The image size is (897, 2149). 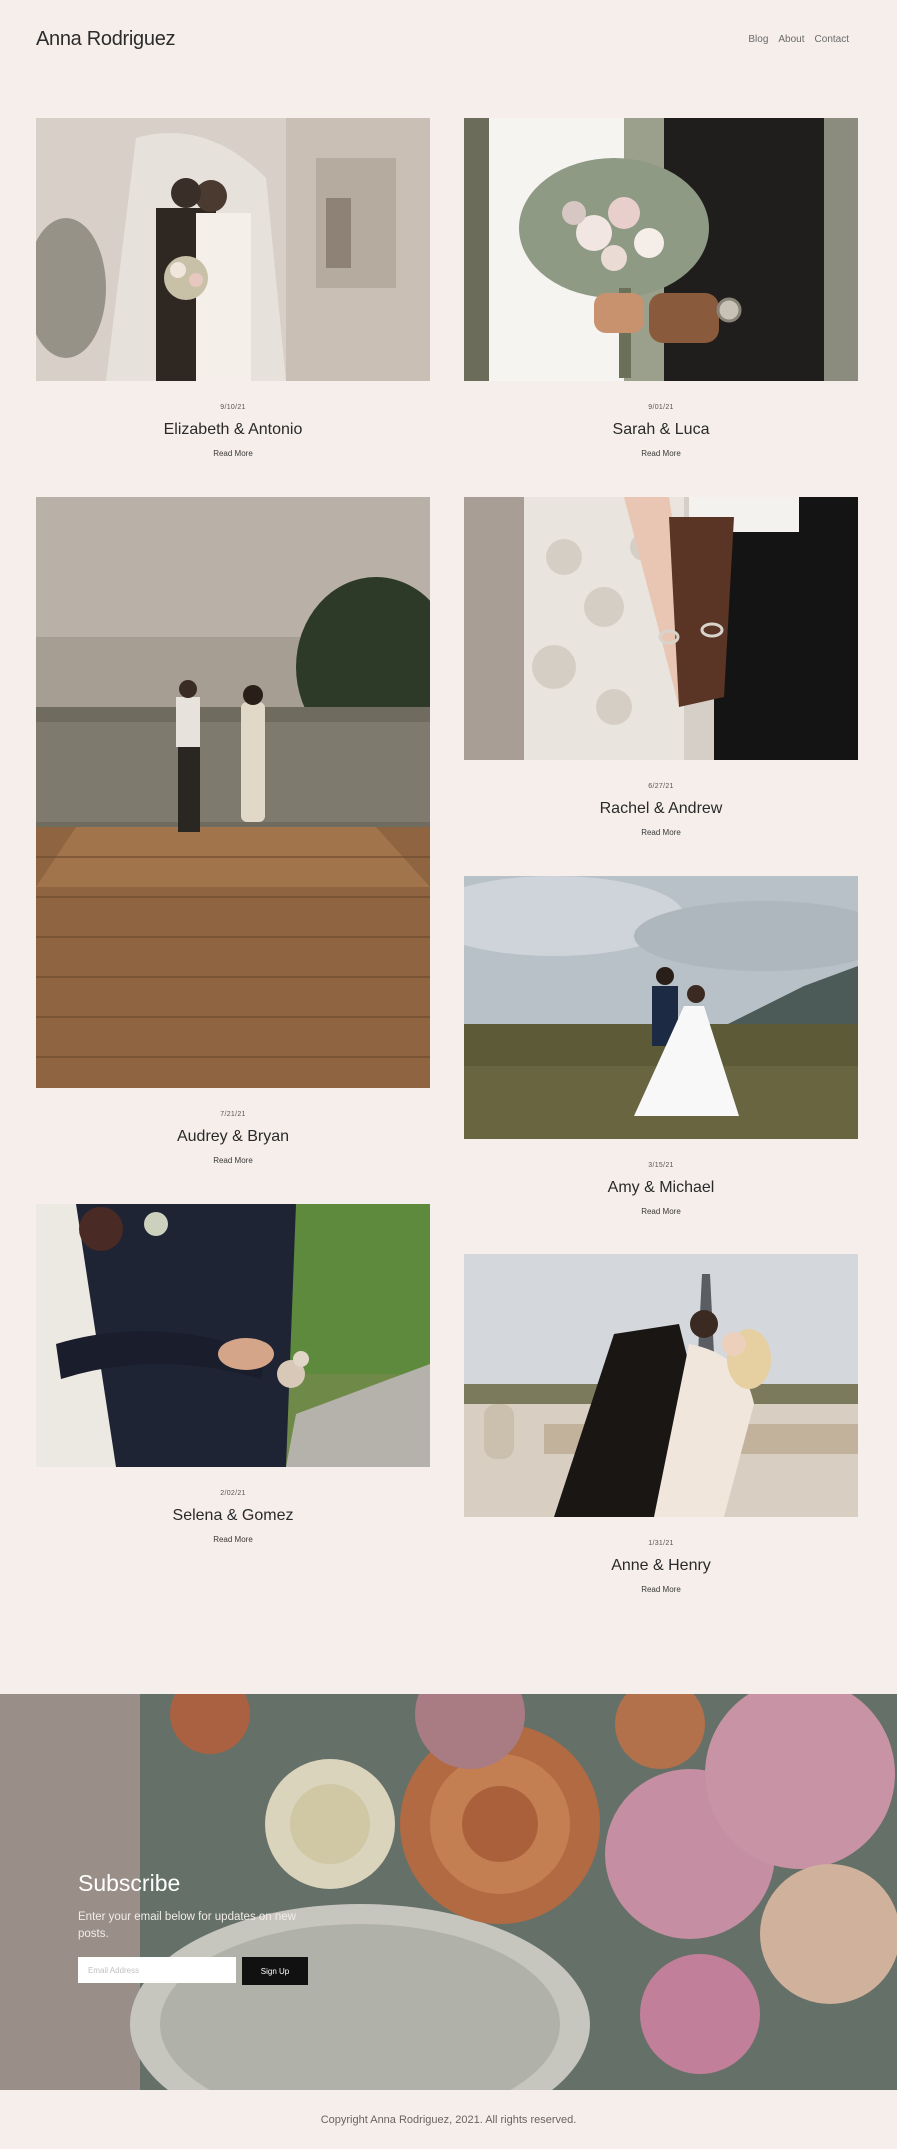 I want to click on post-title: Anne & Henry, so click(x=661, y=1566).